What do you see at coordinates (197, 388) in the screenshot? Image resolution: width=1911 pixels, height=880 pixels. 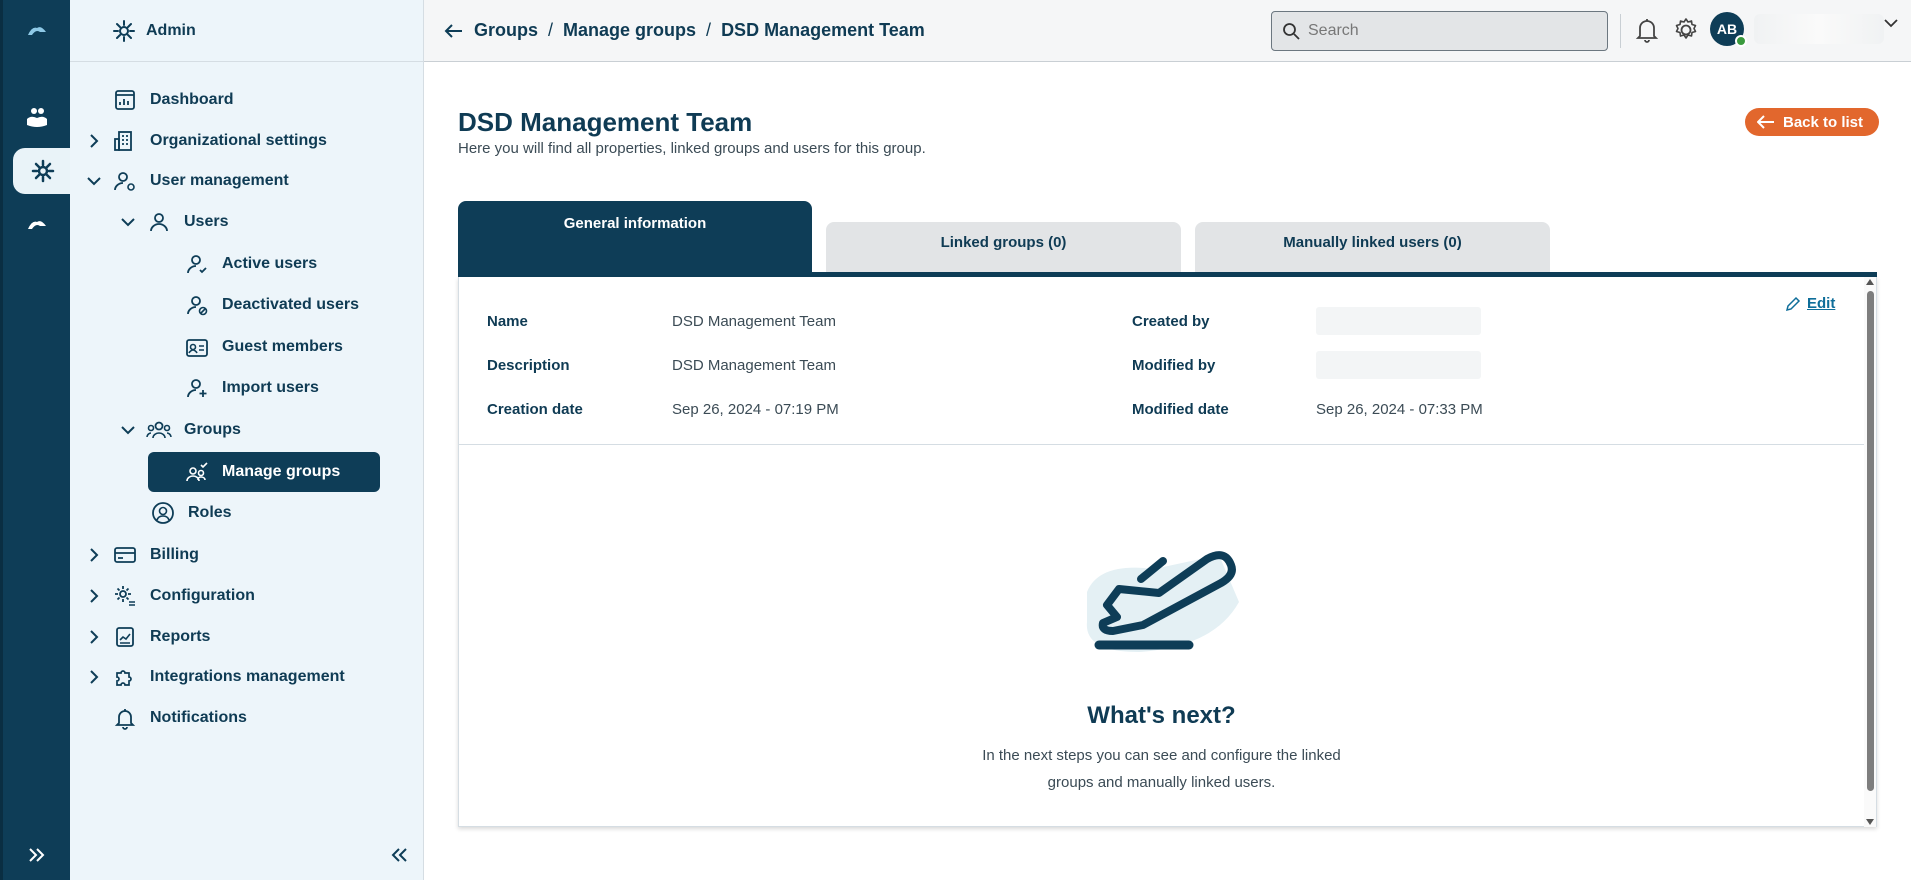 I see `user-plus-icon` at bounding box center [197, 388].